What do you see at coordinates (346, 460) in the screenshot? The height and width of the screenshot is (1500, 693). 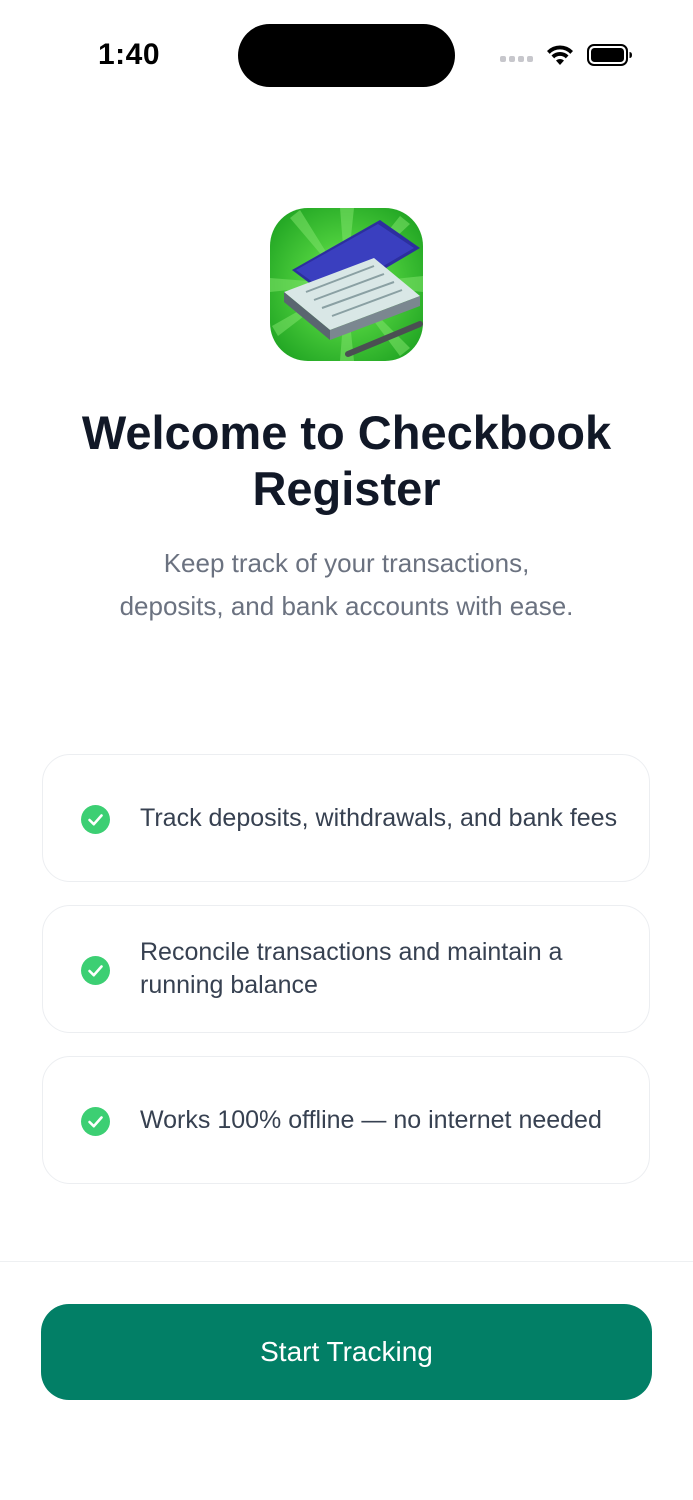 I see `welcome-title: Welcome to Checkbook Register` at bounding box center [346, 460].